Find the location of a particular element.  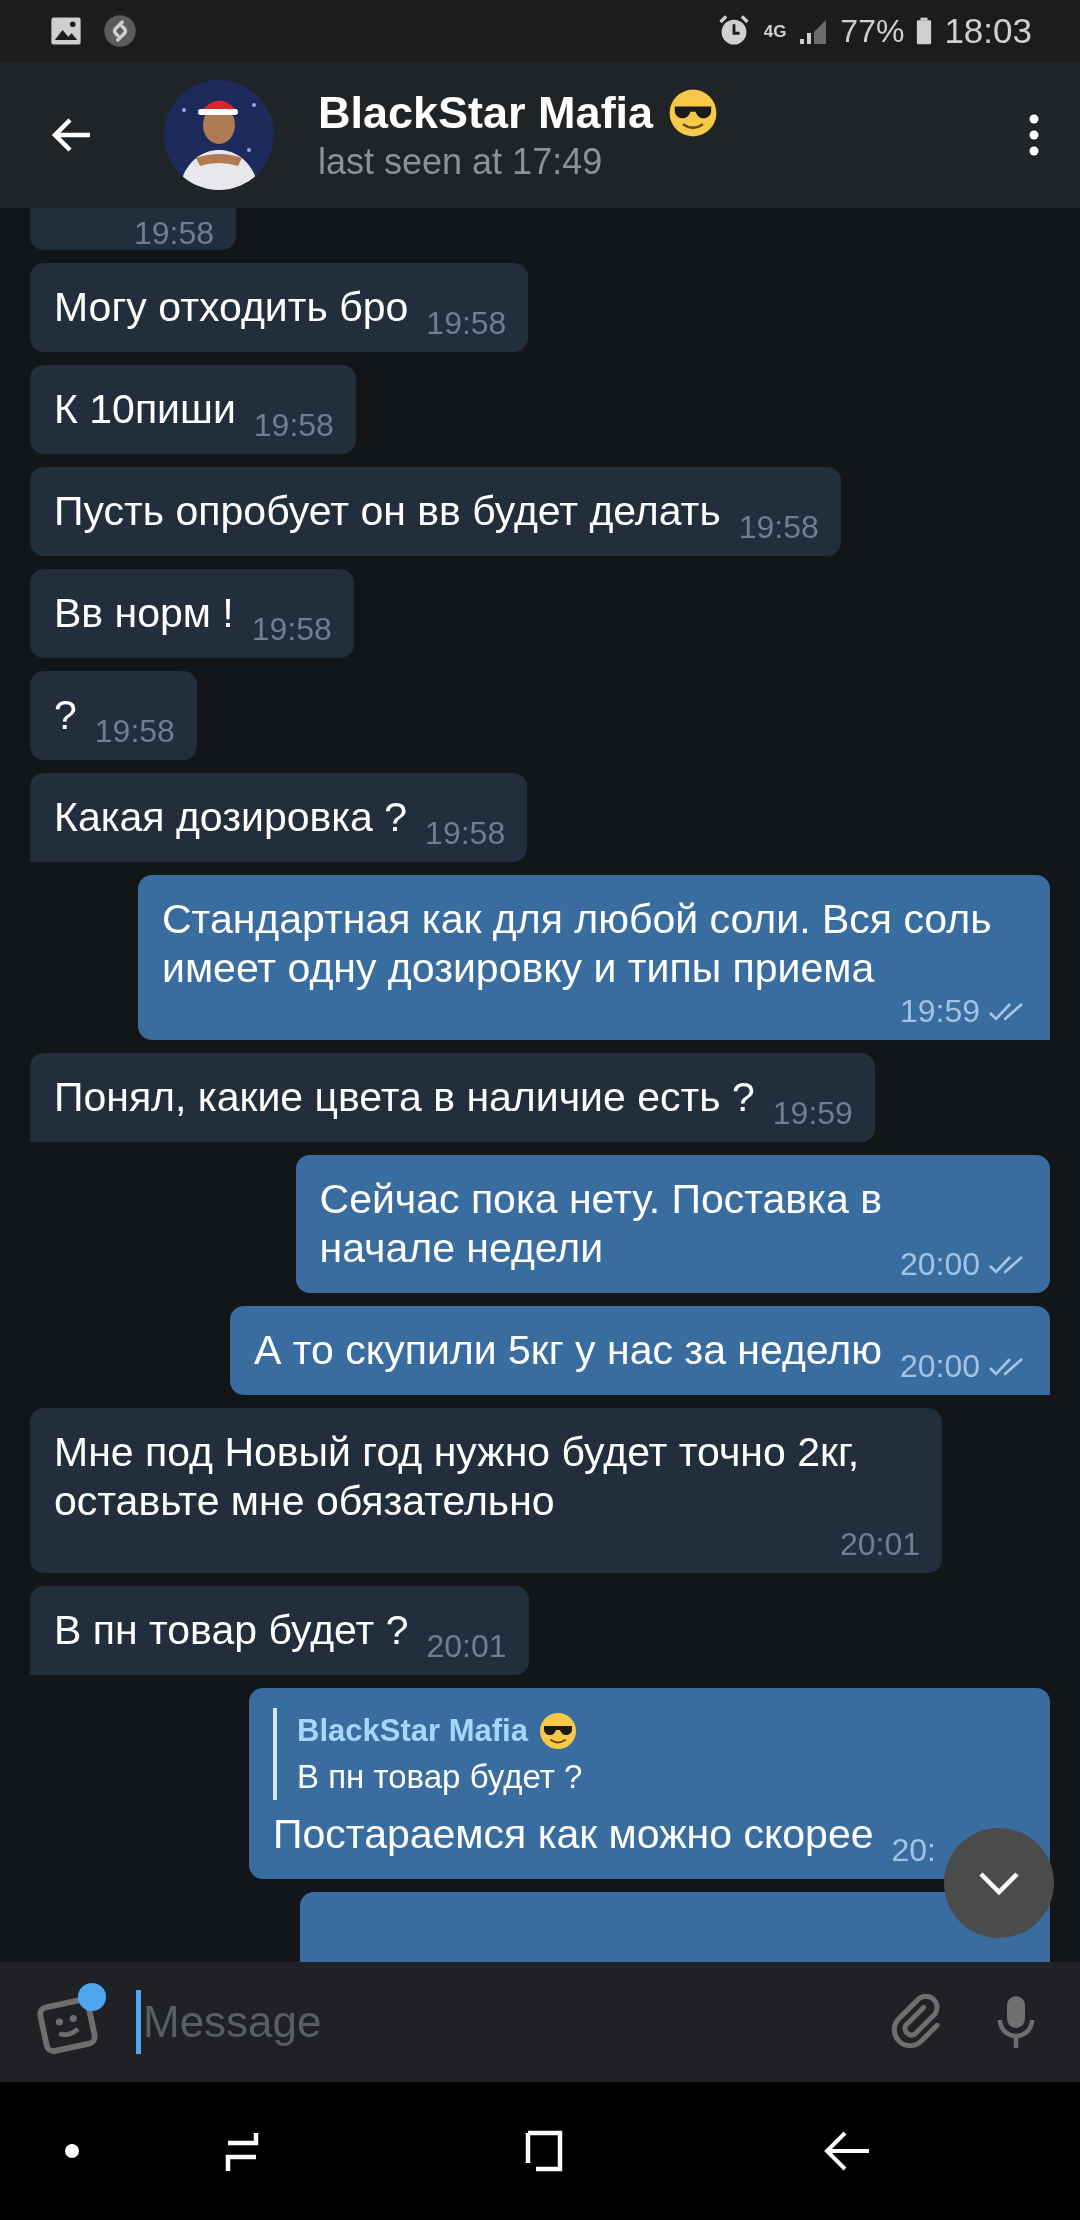

message-text: Пусть опробует он вв будет делать is located at coordinates (387, 511).